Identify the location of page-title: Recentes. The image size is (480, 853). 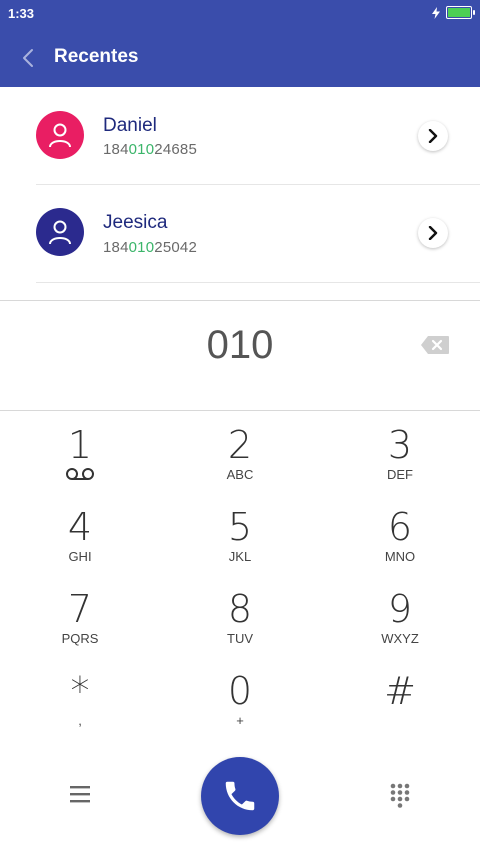
(96, 56).